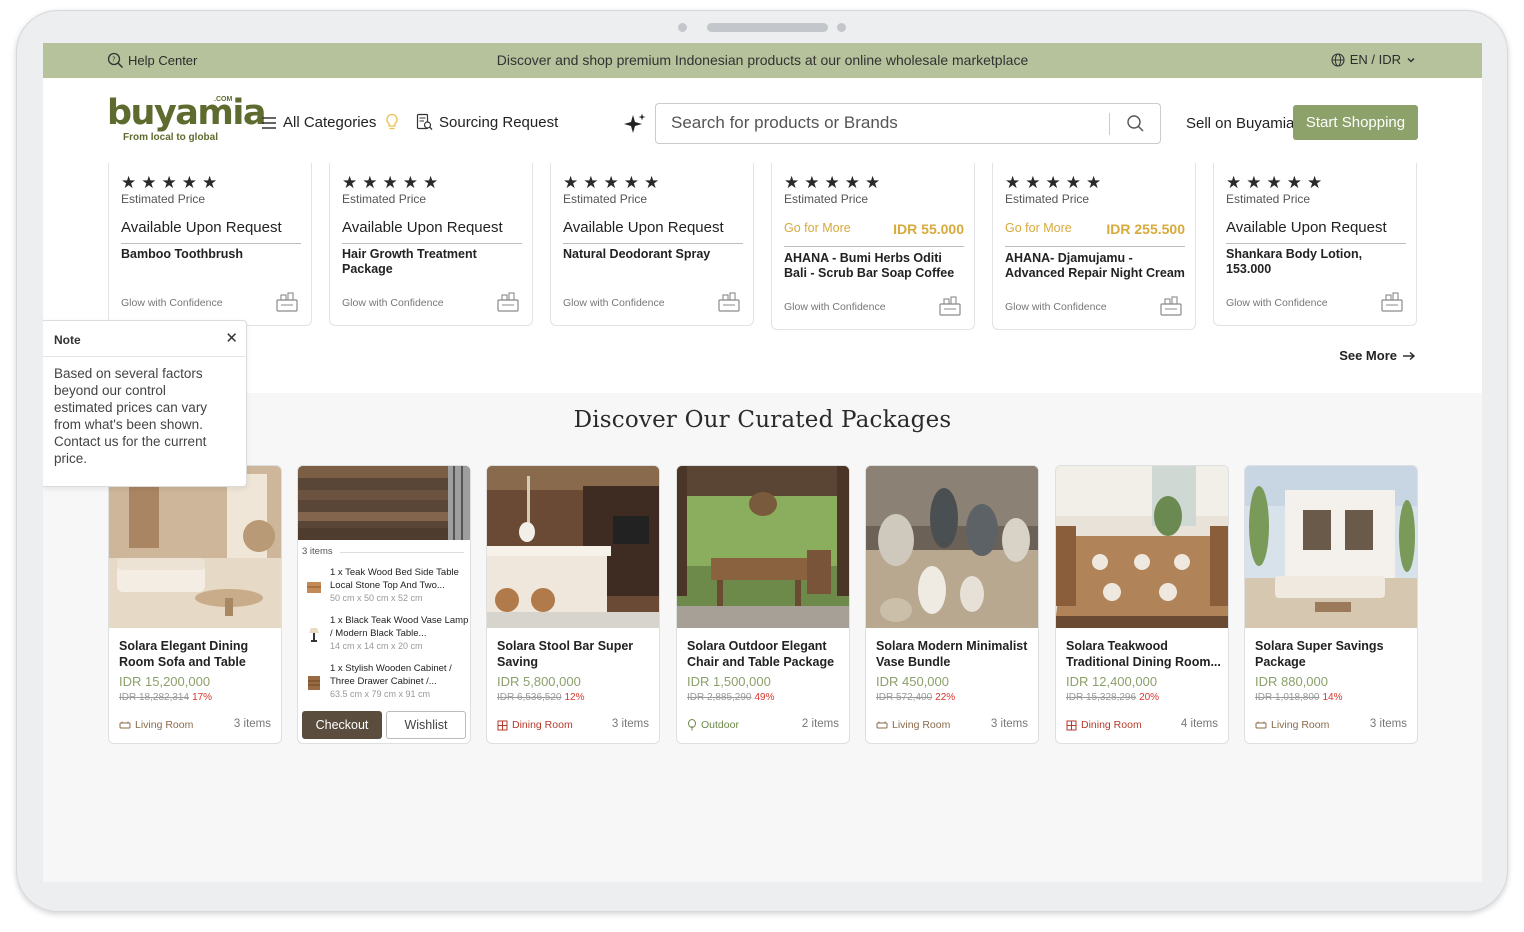  I want to click on discount-percent: 17%, so click(202, 697).